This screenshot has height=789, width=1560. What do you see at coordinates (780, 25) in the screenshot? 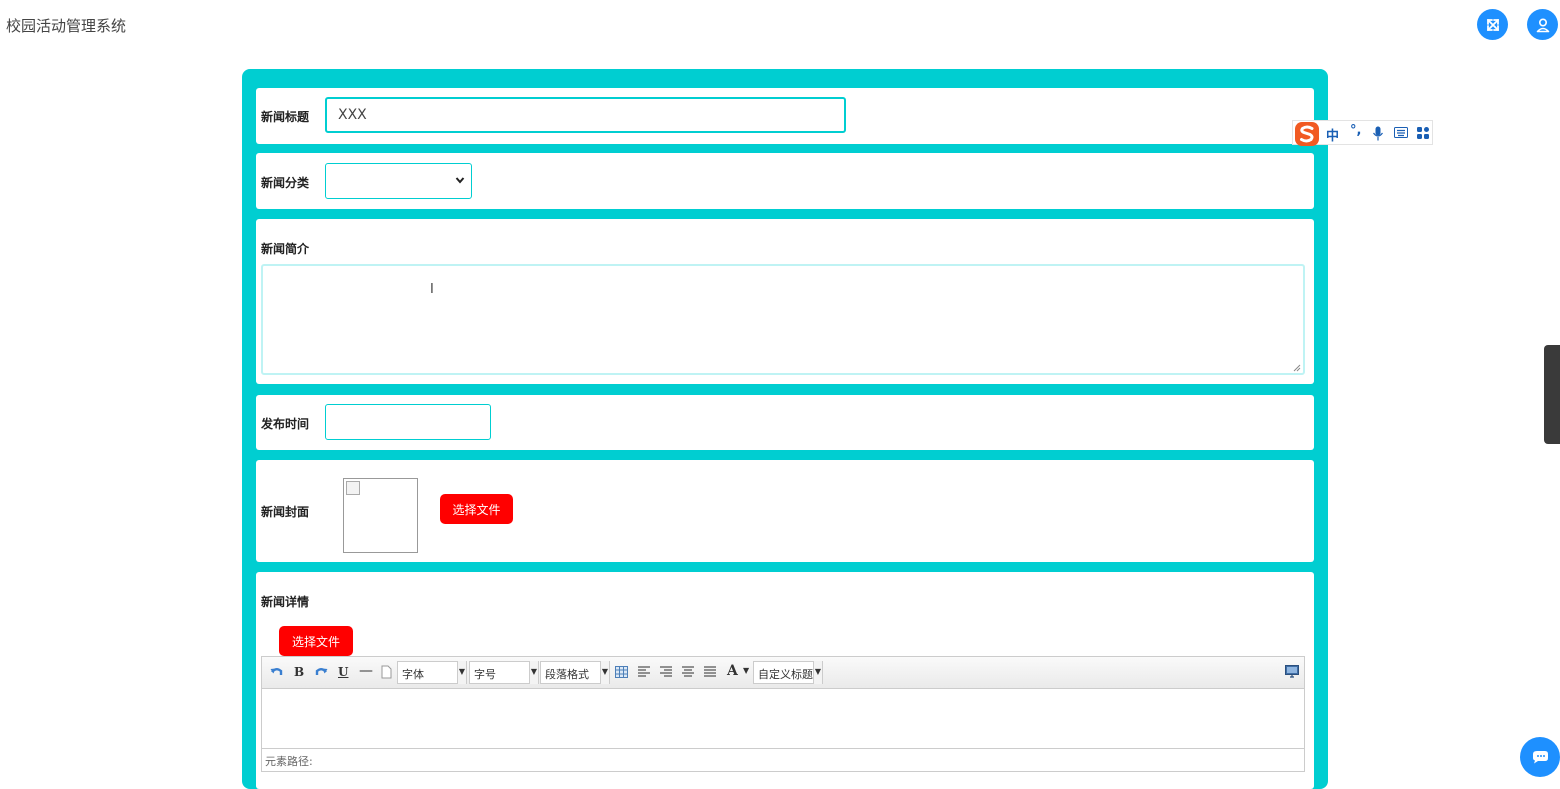
I see `top-bar: 校园活动管理系统` at bounding box center [780, 25].